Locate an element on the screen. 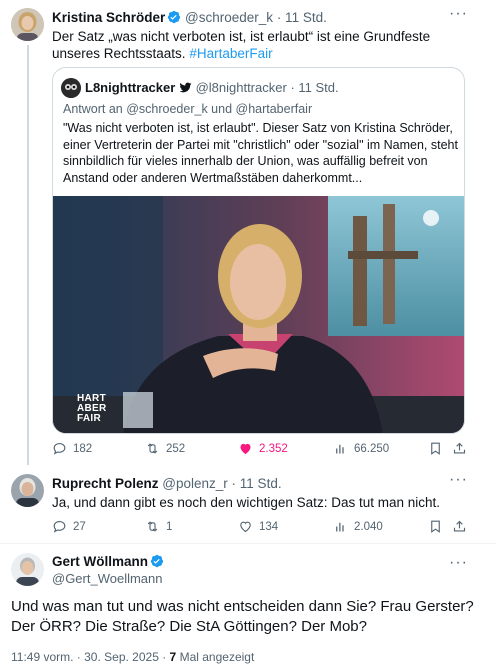 The image size is (496, 671). owl-logo-icon is located at coordinates (71, 88).